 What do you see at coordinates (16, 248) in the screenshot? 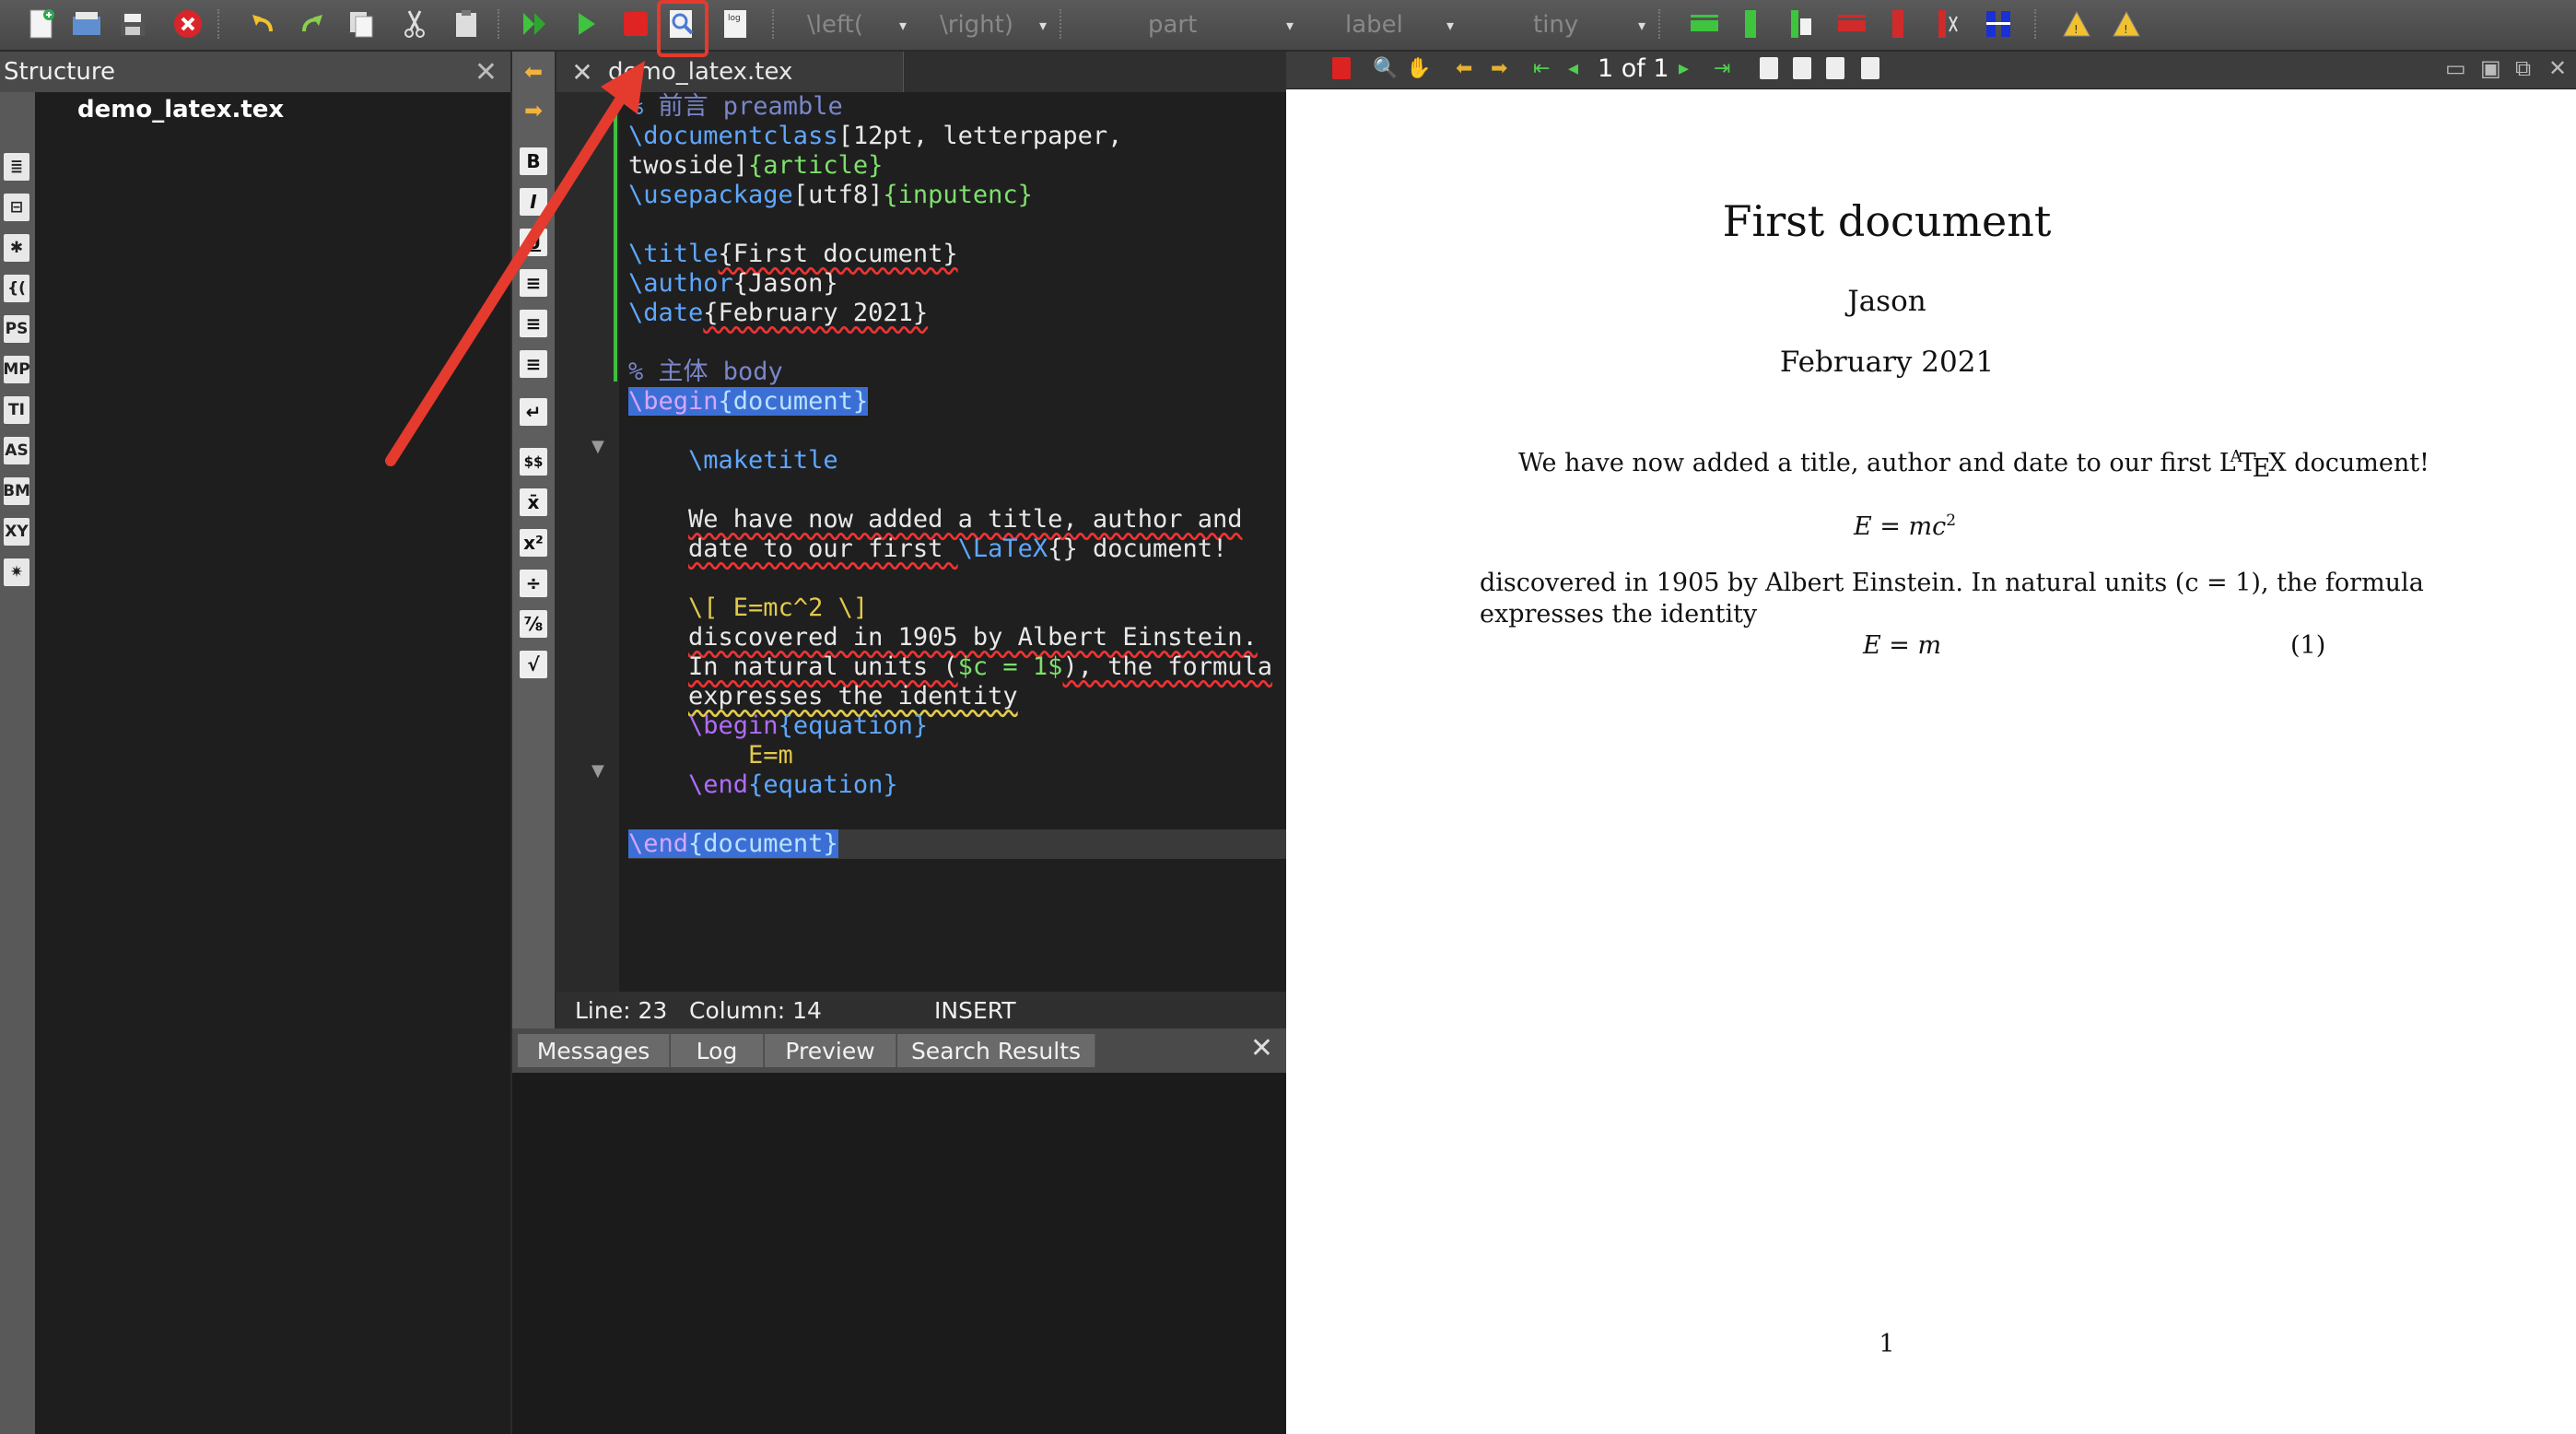
I see `side-tab-operators: ✱` at bounding box center [16, 248].